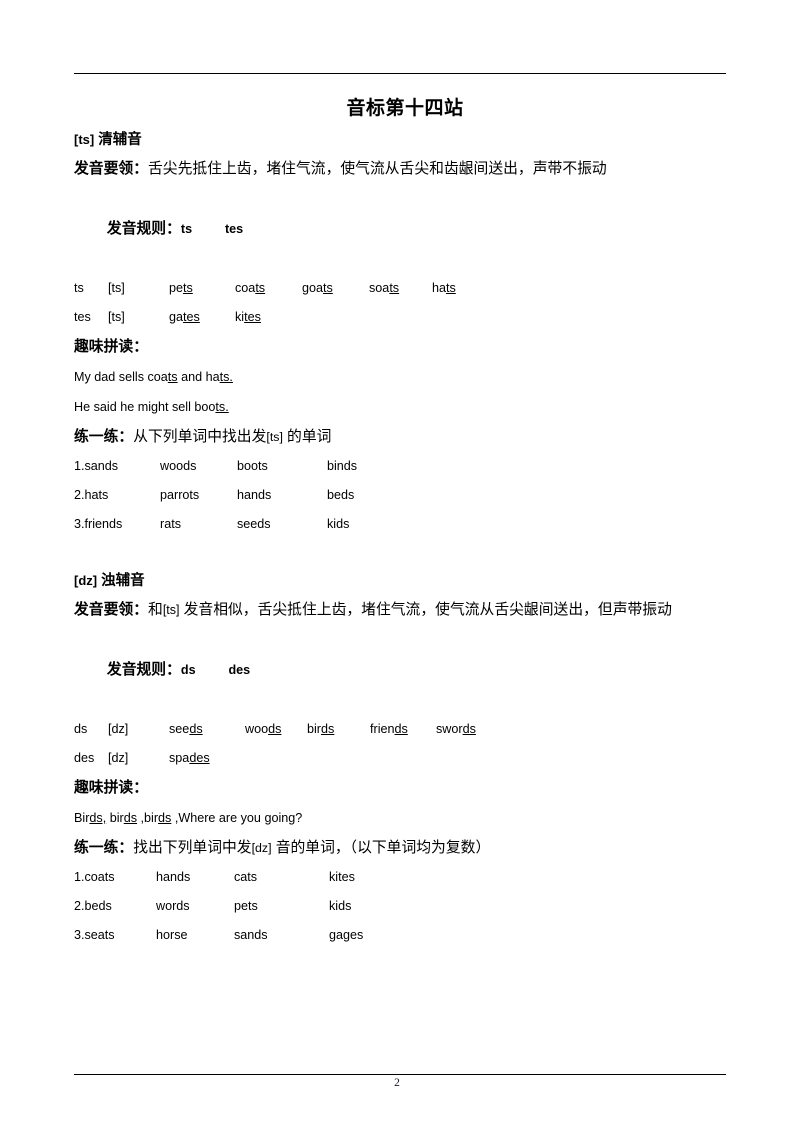 This screenshot has width=794, height=1123. Describe the element at coordinates (180, 495) in the screenshot. I see `practice-word: parrots` at that location.